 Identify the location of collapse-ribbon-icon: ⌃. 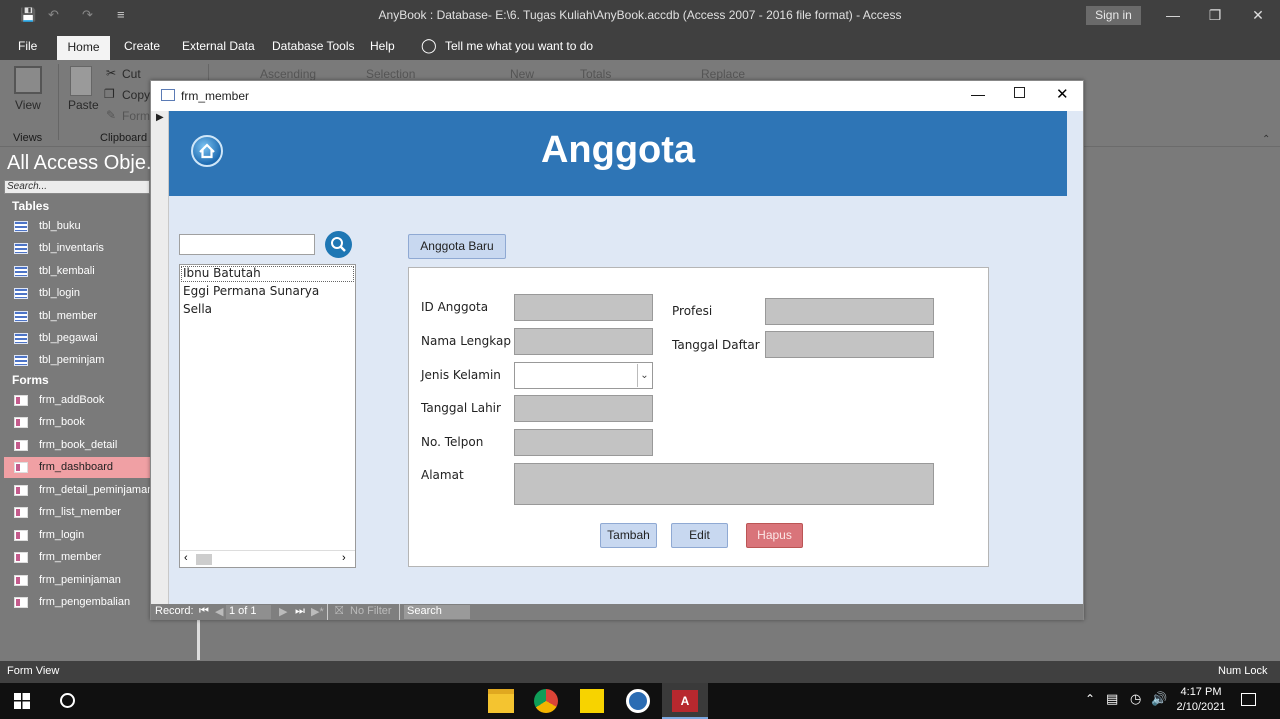
(1266, 139).